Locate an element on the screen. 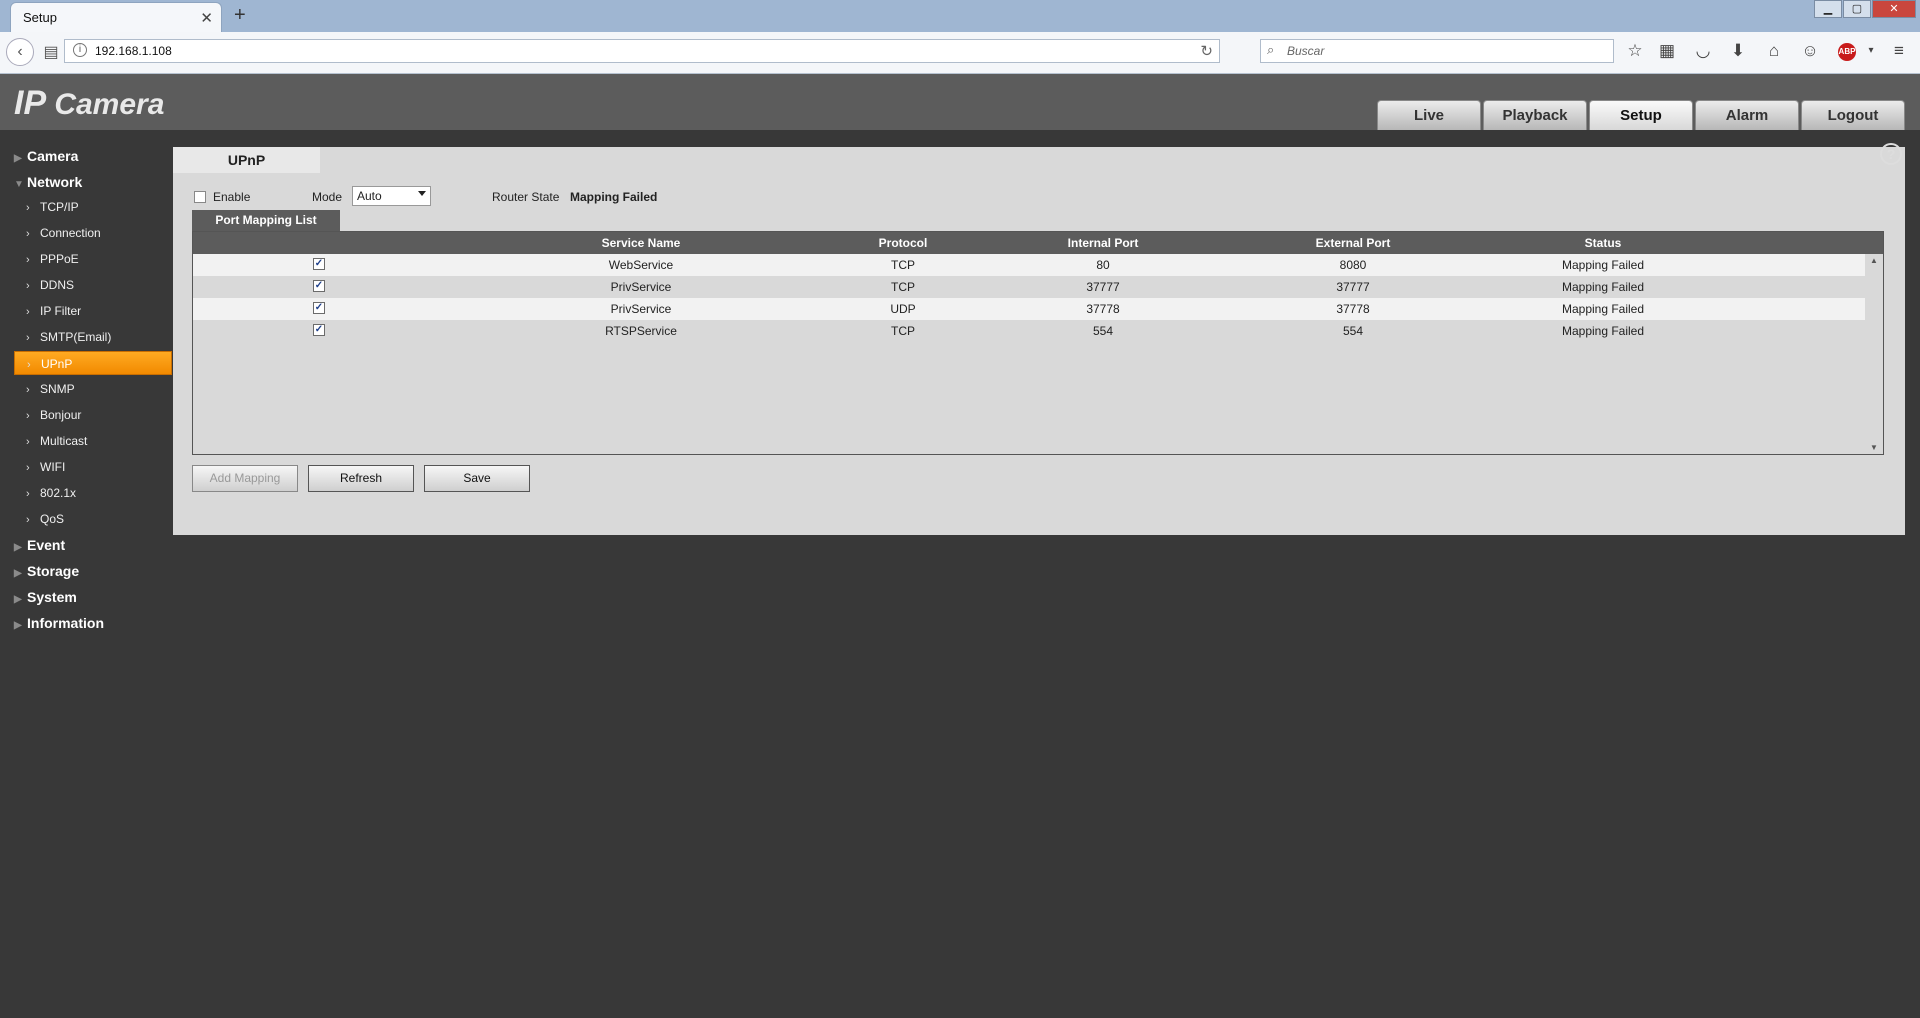  search-input: ⌕ Buscar is located at coordinates (1437, 51).